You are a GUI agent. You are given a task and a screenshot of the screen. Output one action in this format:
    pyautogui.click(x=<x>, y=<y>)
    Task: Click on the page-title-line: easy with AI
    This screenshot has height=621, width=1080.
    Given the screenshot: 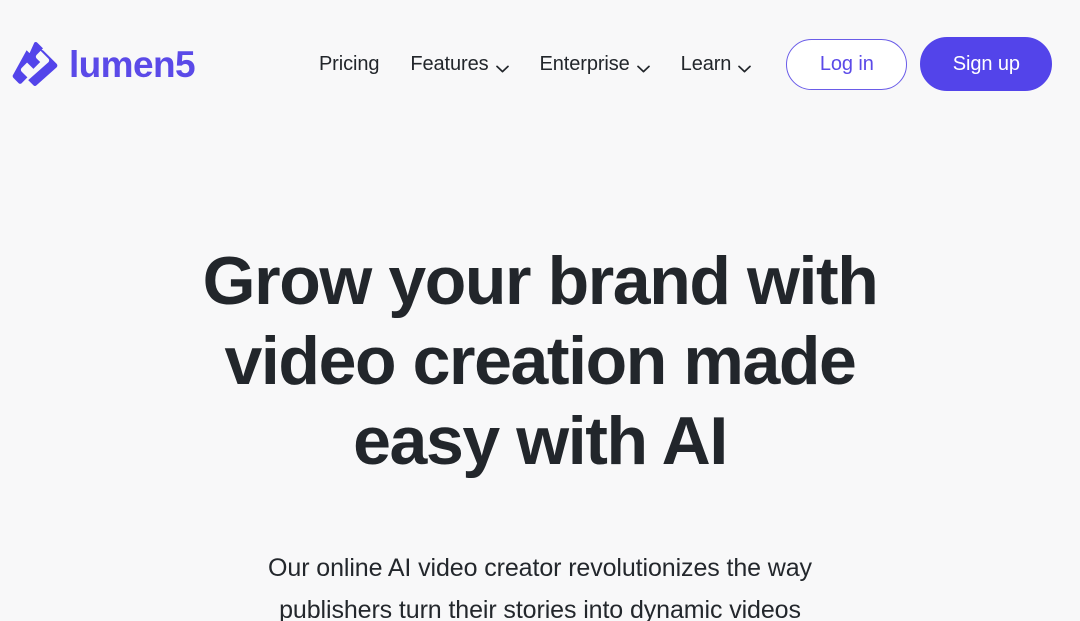 What is the action you would take?
    pyautogui.click(x=540, y=441)
    